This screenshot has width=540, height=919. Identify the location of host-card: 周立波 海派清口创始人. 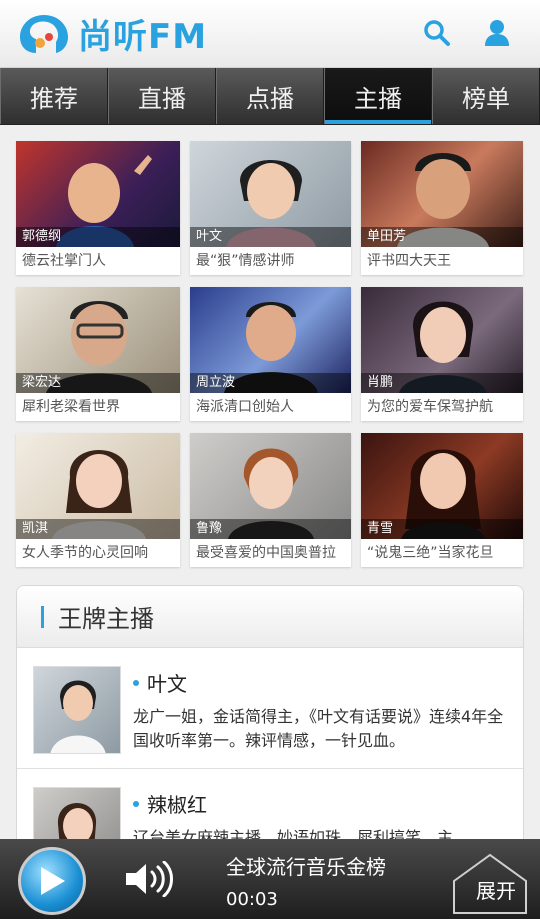
(270, 354).